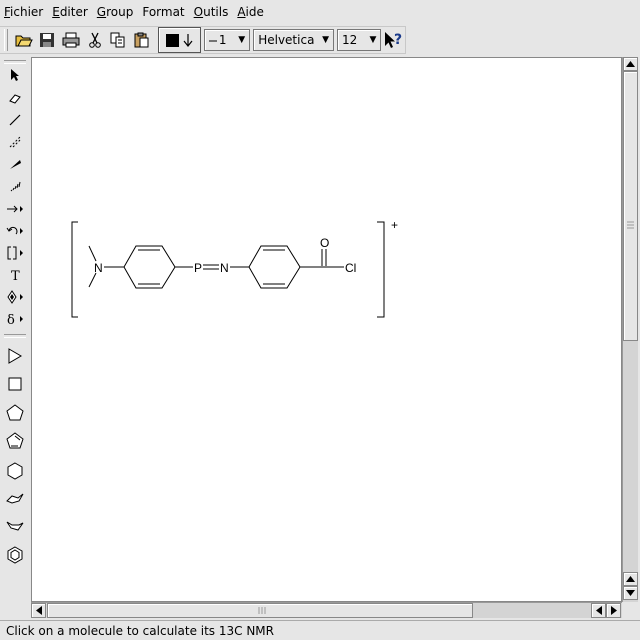 The width and height of the screenshot is (640, 640). I want to click on scroll-left-button-right, so click(598, 610).